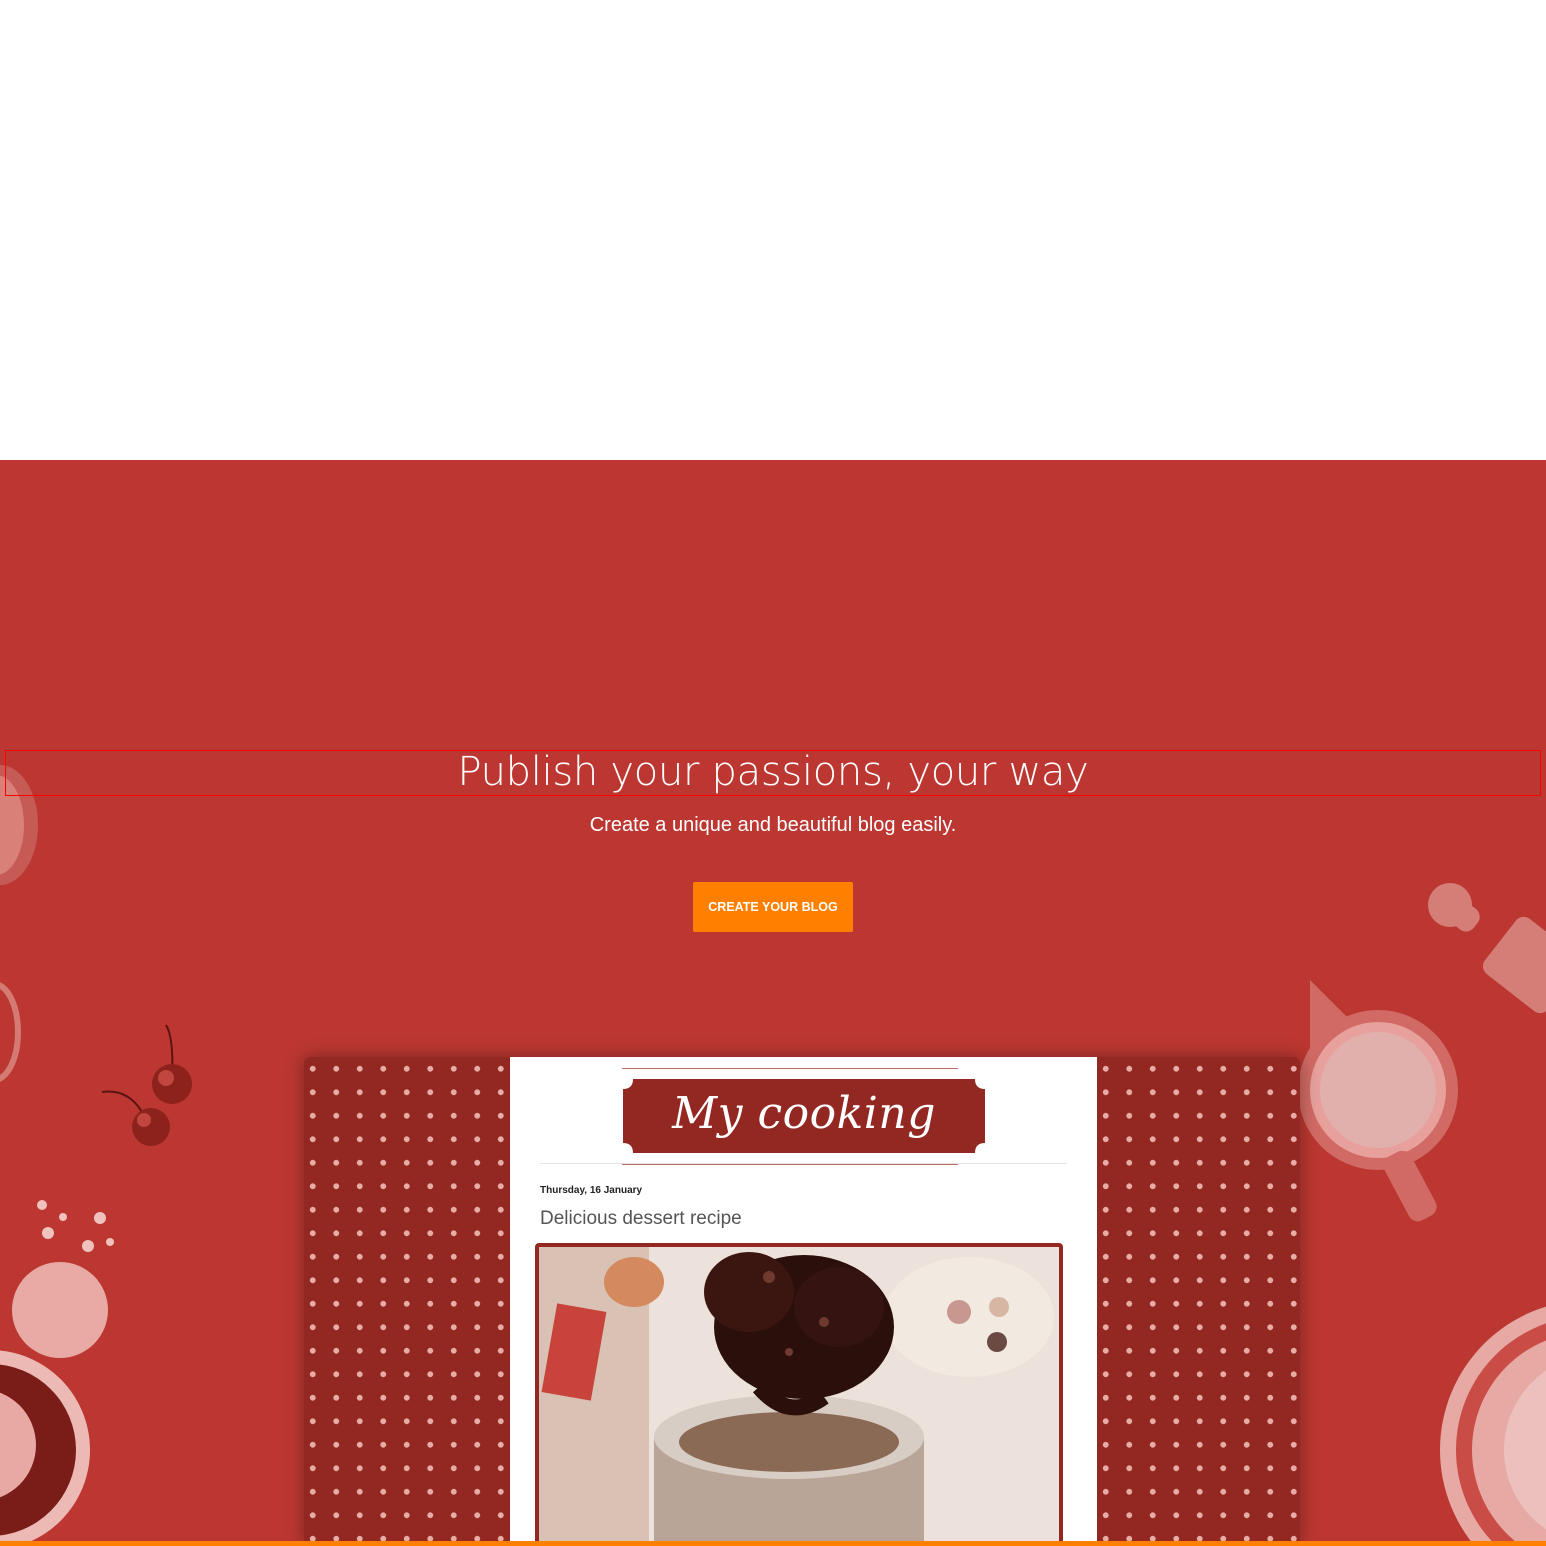 The image size is (1546, 1546). Describe the element at coordinates (790, 1068) in the screenshot. I see `banner-top-line` at that location.